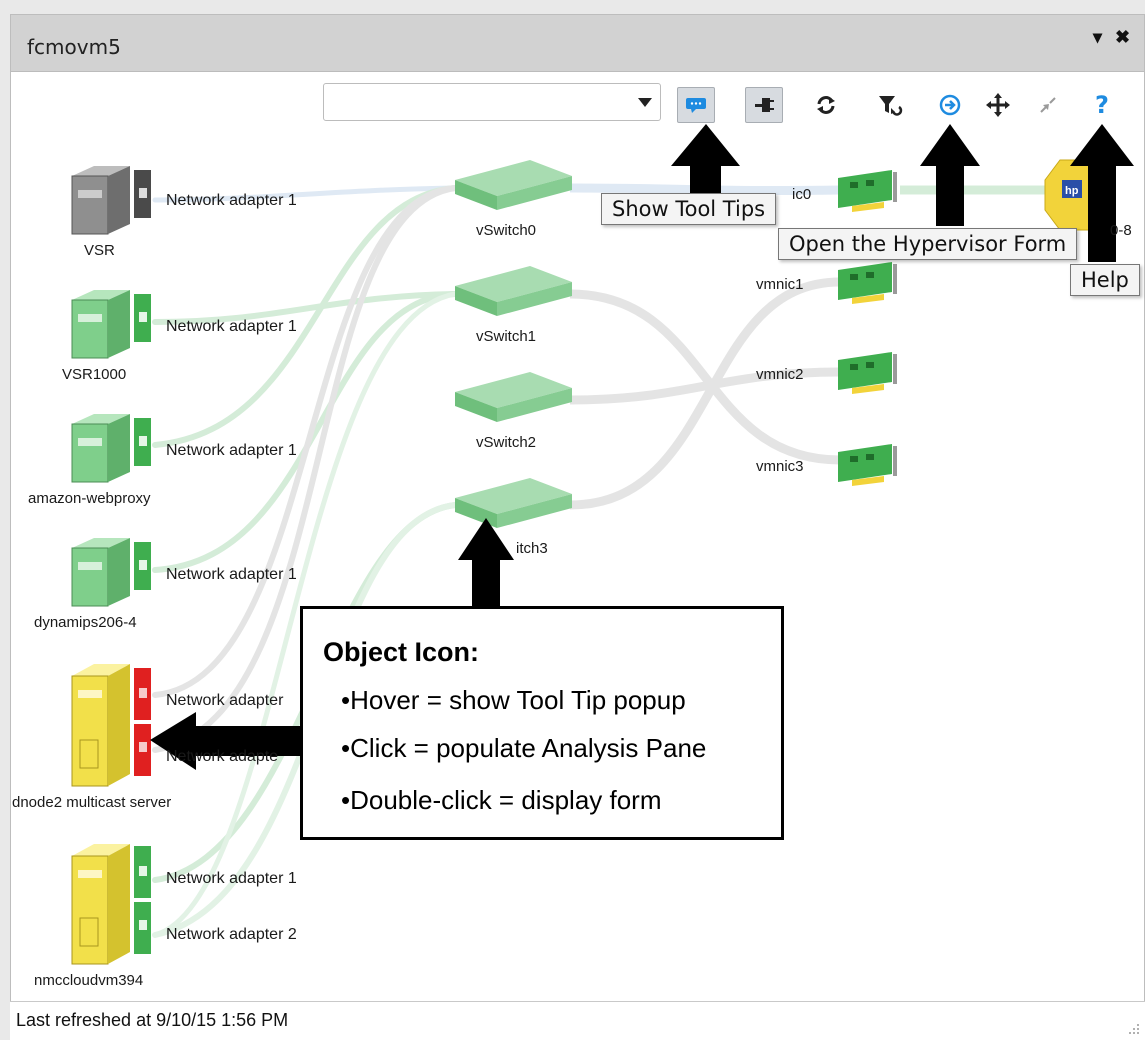 The image size is (1145, 1040). What do you see at coordinates (689, 209) in the screenshot?
I see `tooltip-show-tool-tips: Show Tool Tips` at bounding box center [689, 209].